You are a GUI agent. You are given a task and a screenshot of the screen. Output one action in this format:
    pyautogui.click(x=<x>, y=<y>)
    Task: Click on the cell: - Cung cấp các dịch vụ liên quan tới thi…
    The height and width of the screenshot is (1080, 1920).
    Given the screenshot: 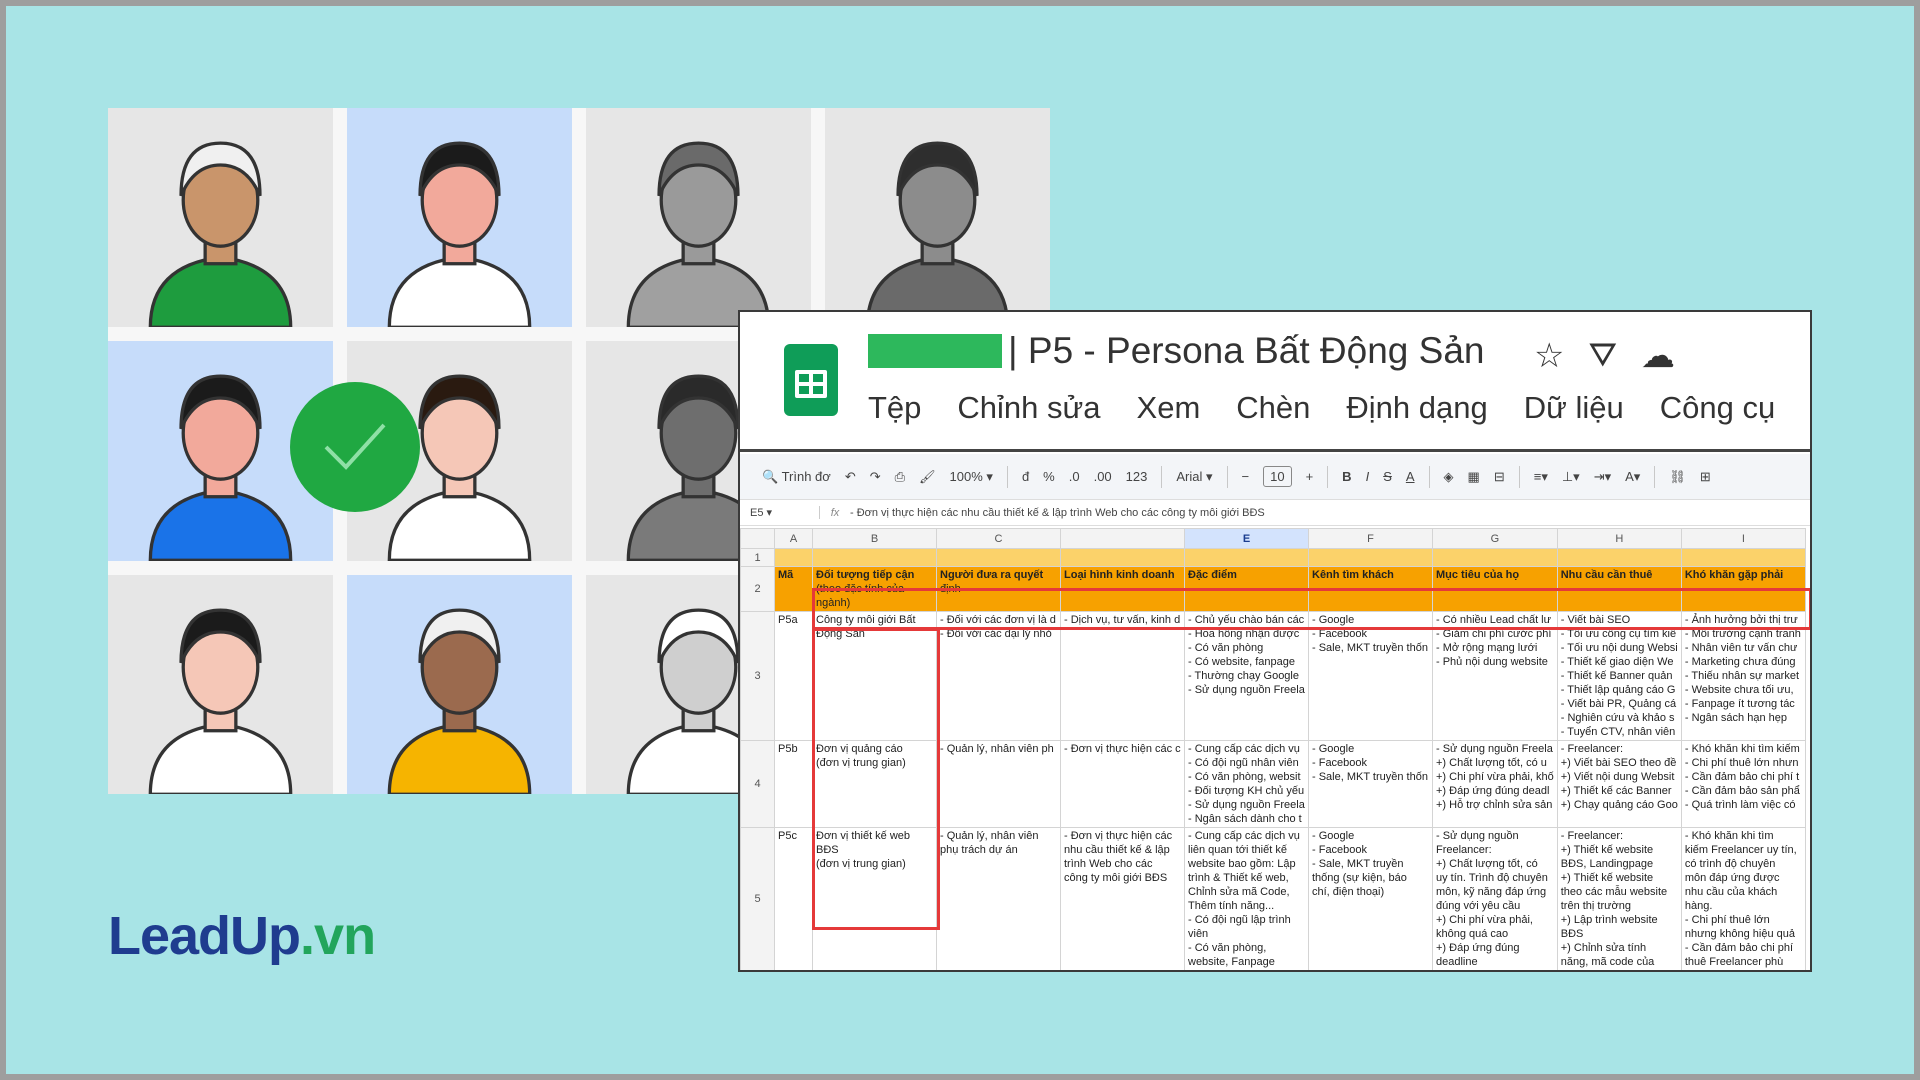 What is the action you would take?
    pyautogui.click(x=1246, y=898)
    